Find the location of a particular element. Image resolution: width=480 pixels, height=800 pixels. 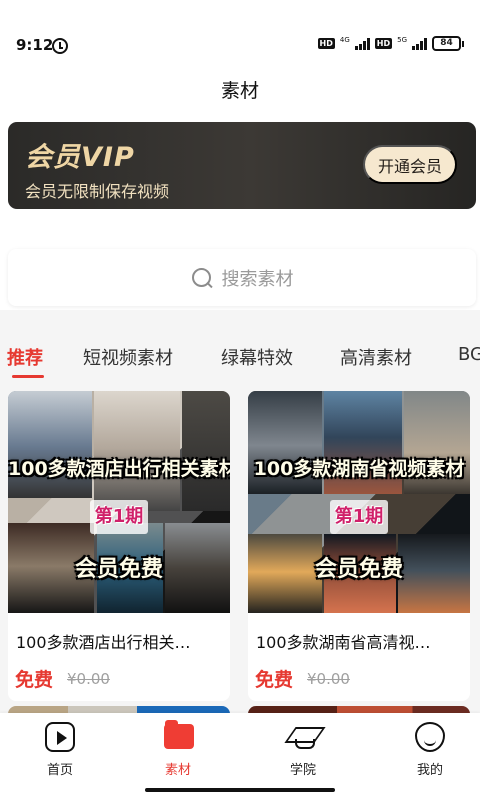

category-tabs: 推荐 短视频素材 绿幕特效 高清素材 BG is located at coordinates (240, 346).